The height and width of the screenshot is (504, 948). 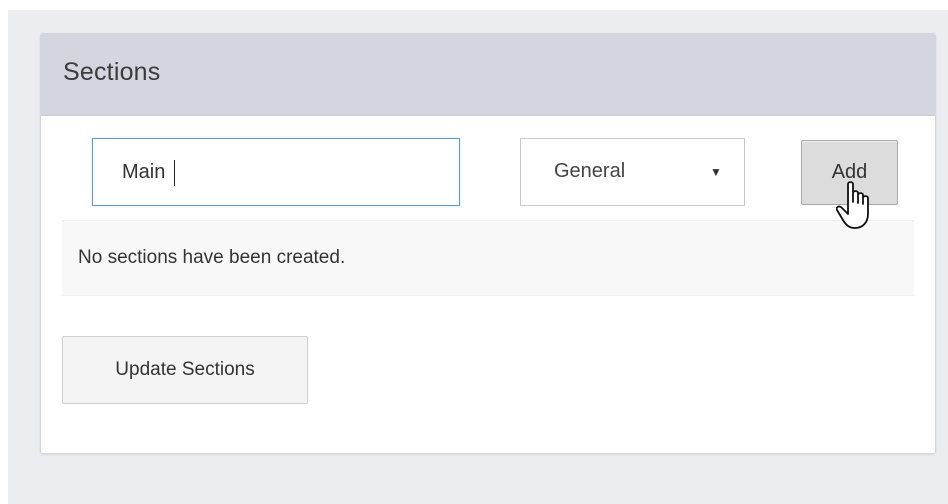 What do you see at coordinates (488, 258) in the screenshot?
I see `sections-empty-row: No sections have been created.` at bounding box center [488, 258].